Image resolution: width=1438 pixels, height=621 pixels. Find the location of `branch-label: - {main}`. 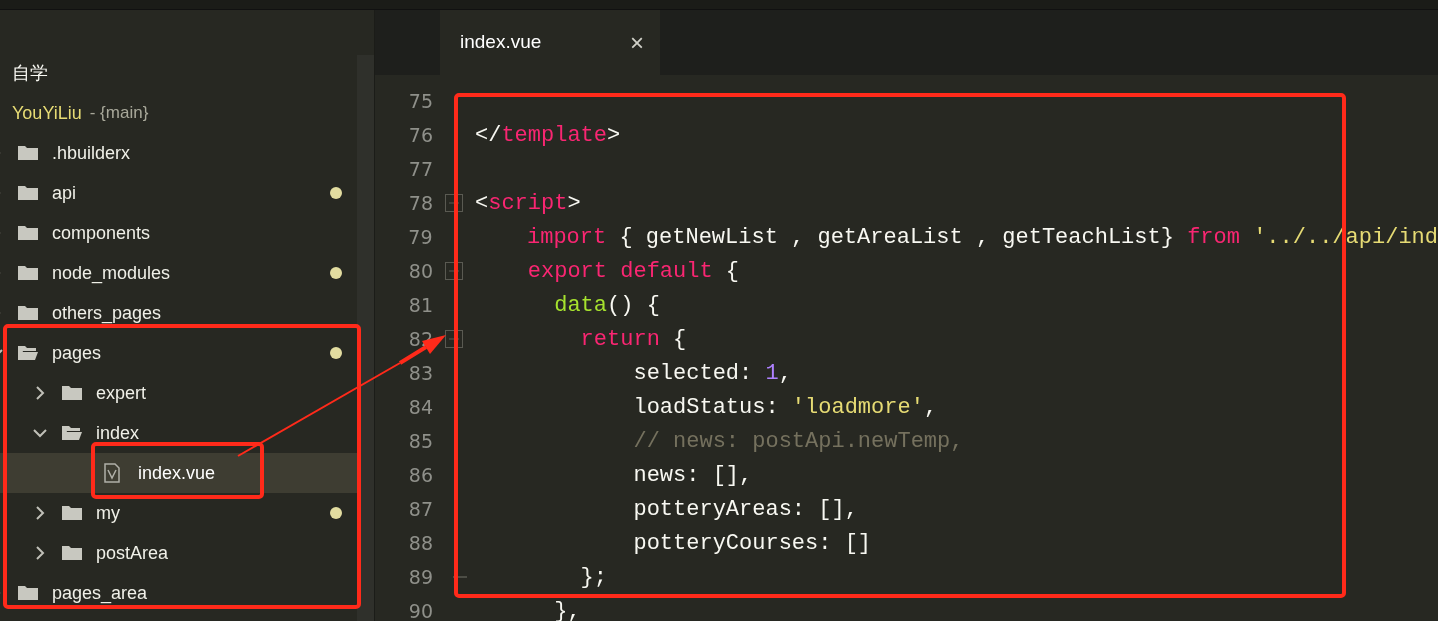

branch-label: - {main} is located at coordinates (119, 113).